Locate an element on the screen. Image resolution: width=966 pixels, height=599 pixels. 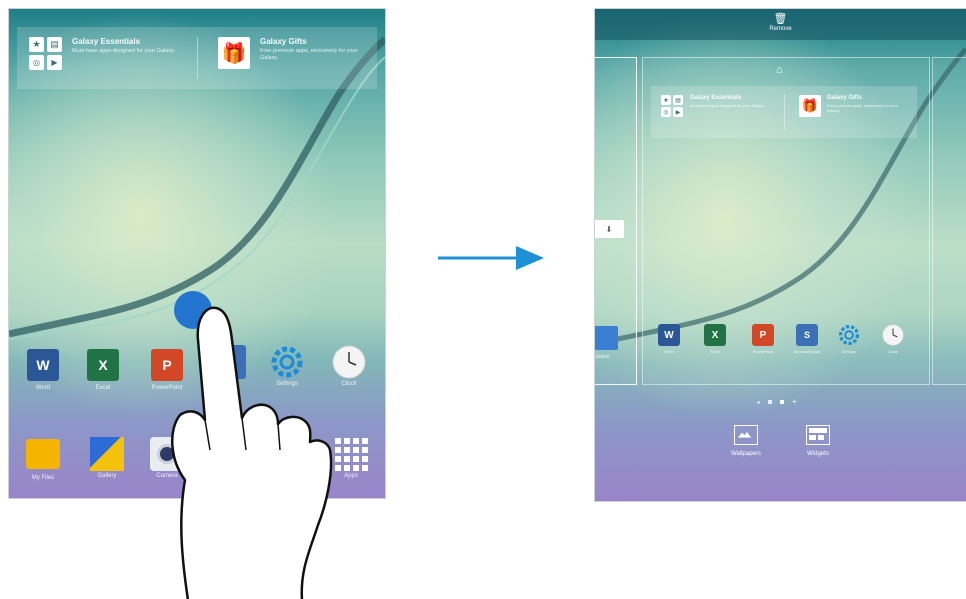
settings-icon is located at coordinates (849, 335).